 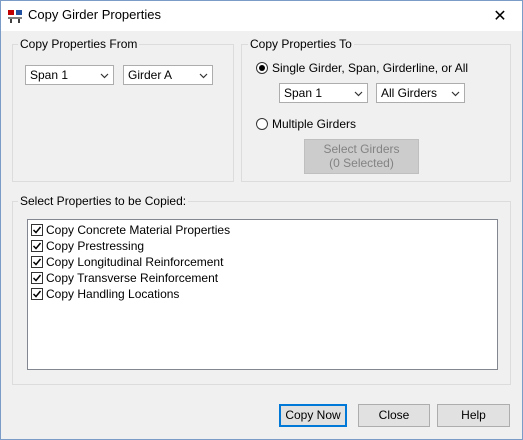 I want to click on from-girder-value: Girder A, so click(x=150, y=75).